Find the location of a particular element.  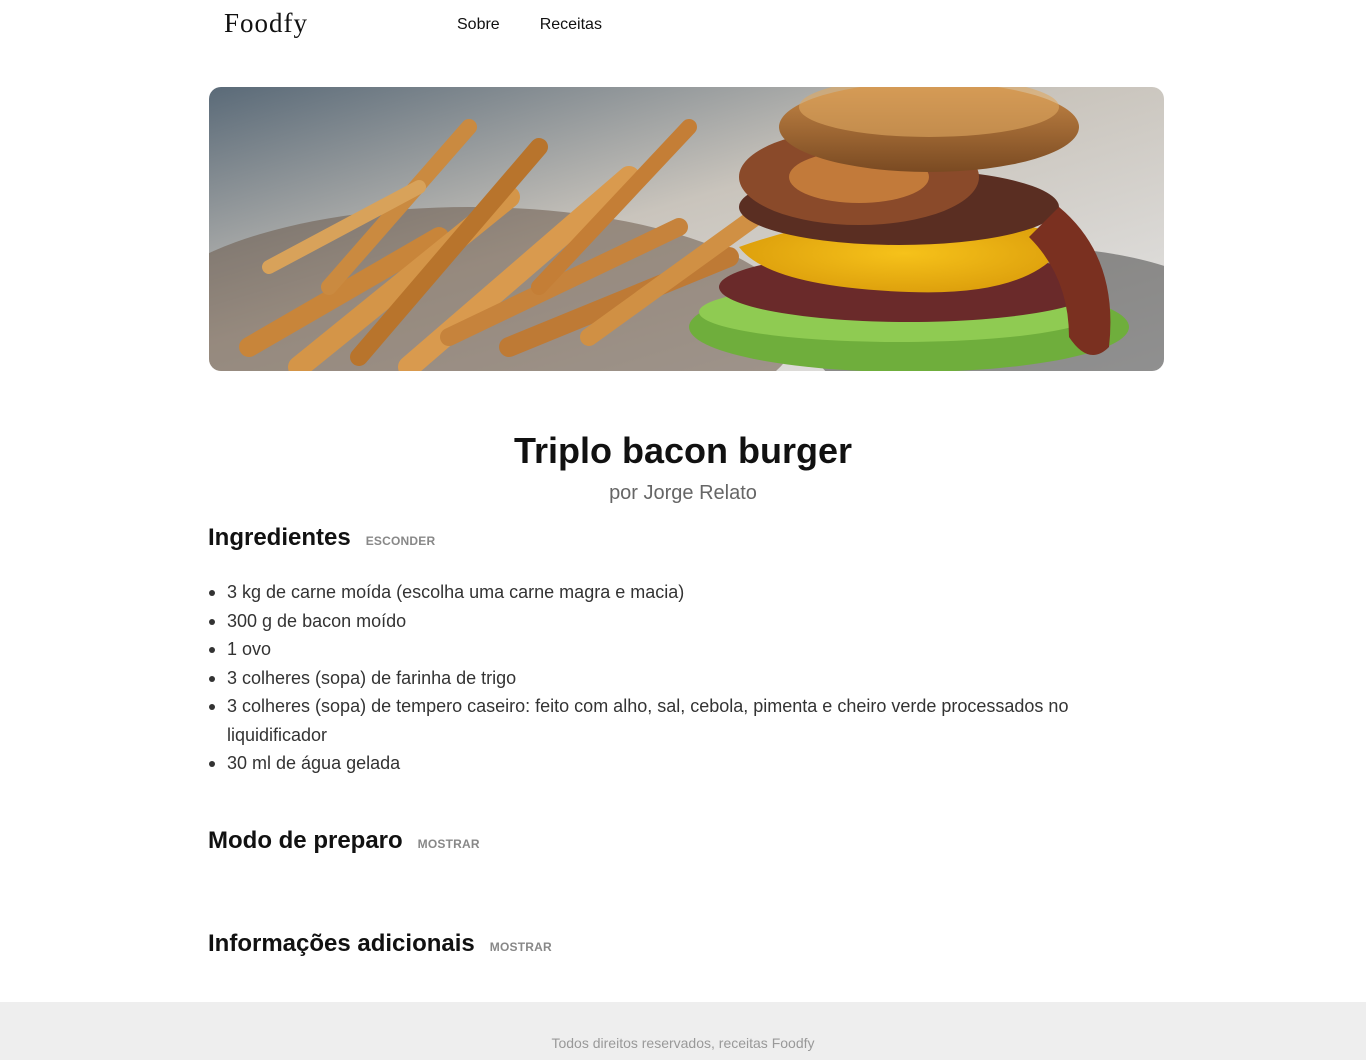

list-item: 1 ovo is located at coordinates (668, 649).